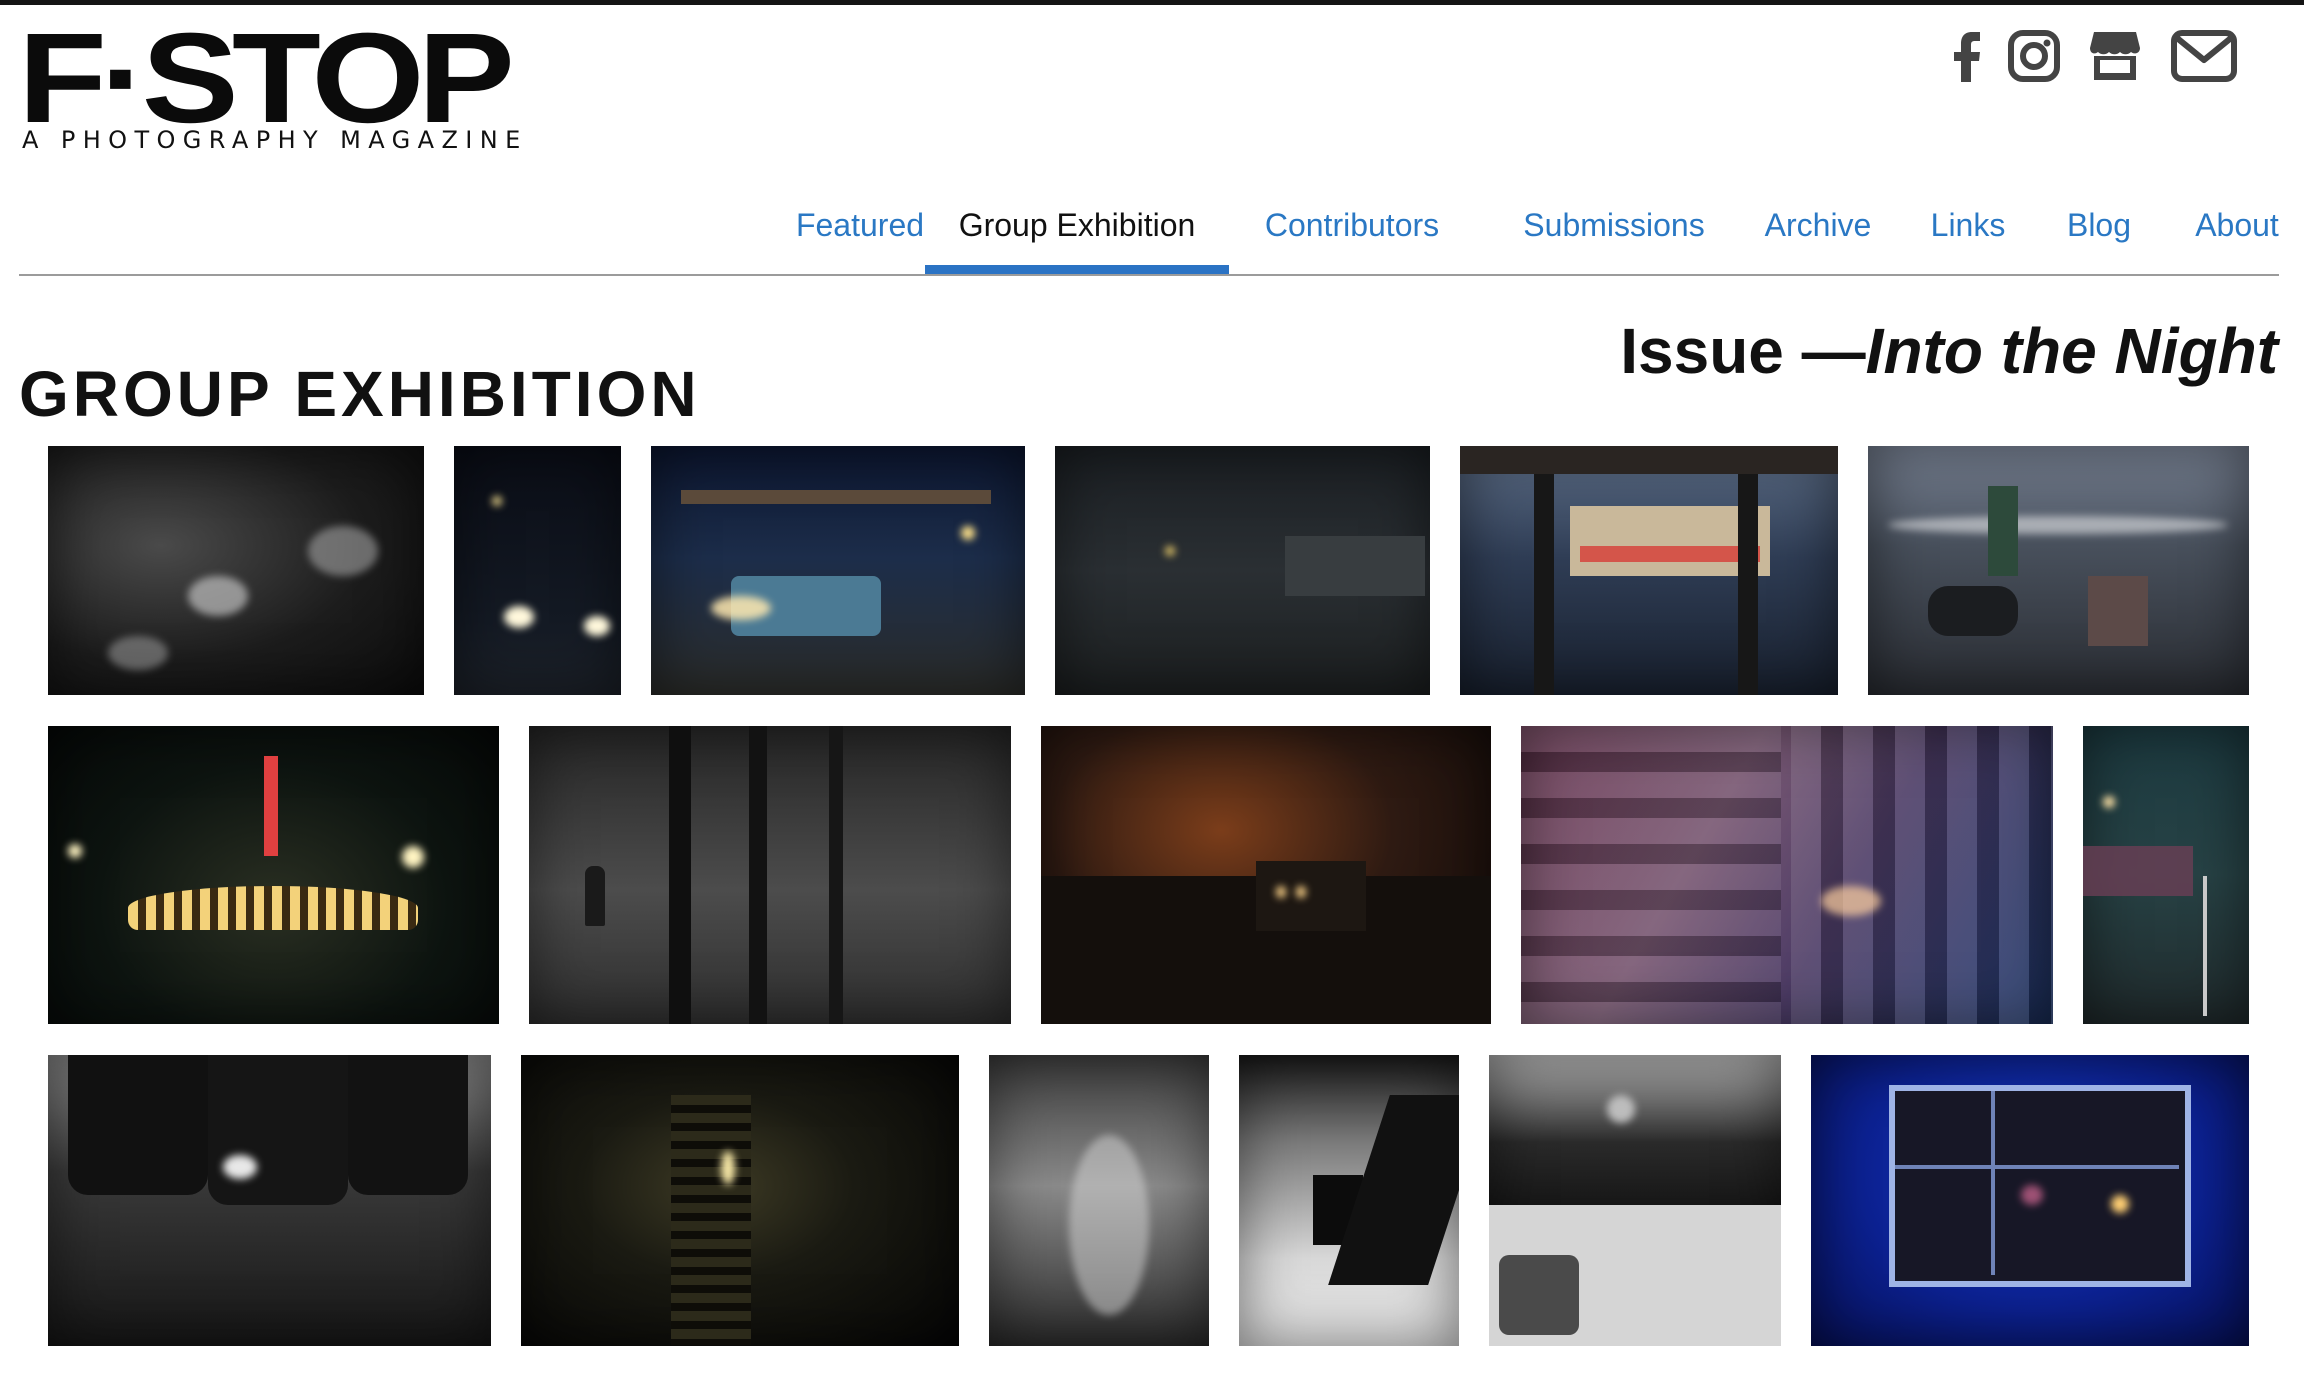 This screenshot has width=2304, height=1374. I want to click on photo-car-roof-bw, so click(1635, 1200).